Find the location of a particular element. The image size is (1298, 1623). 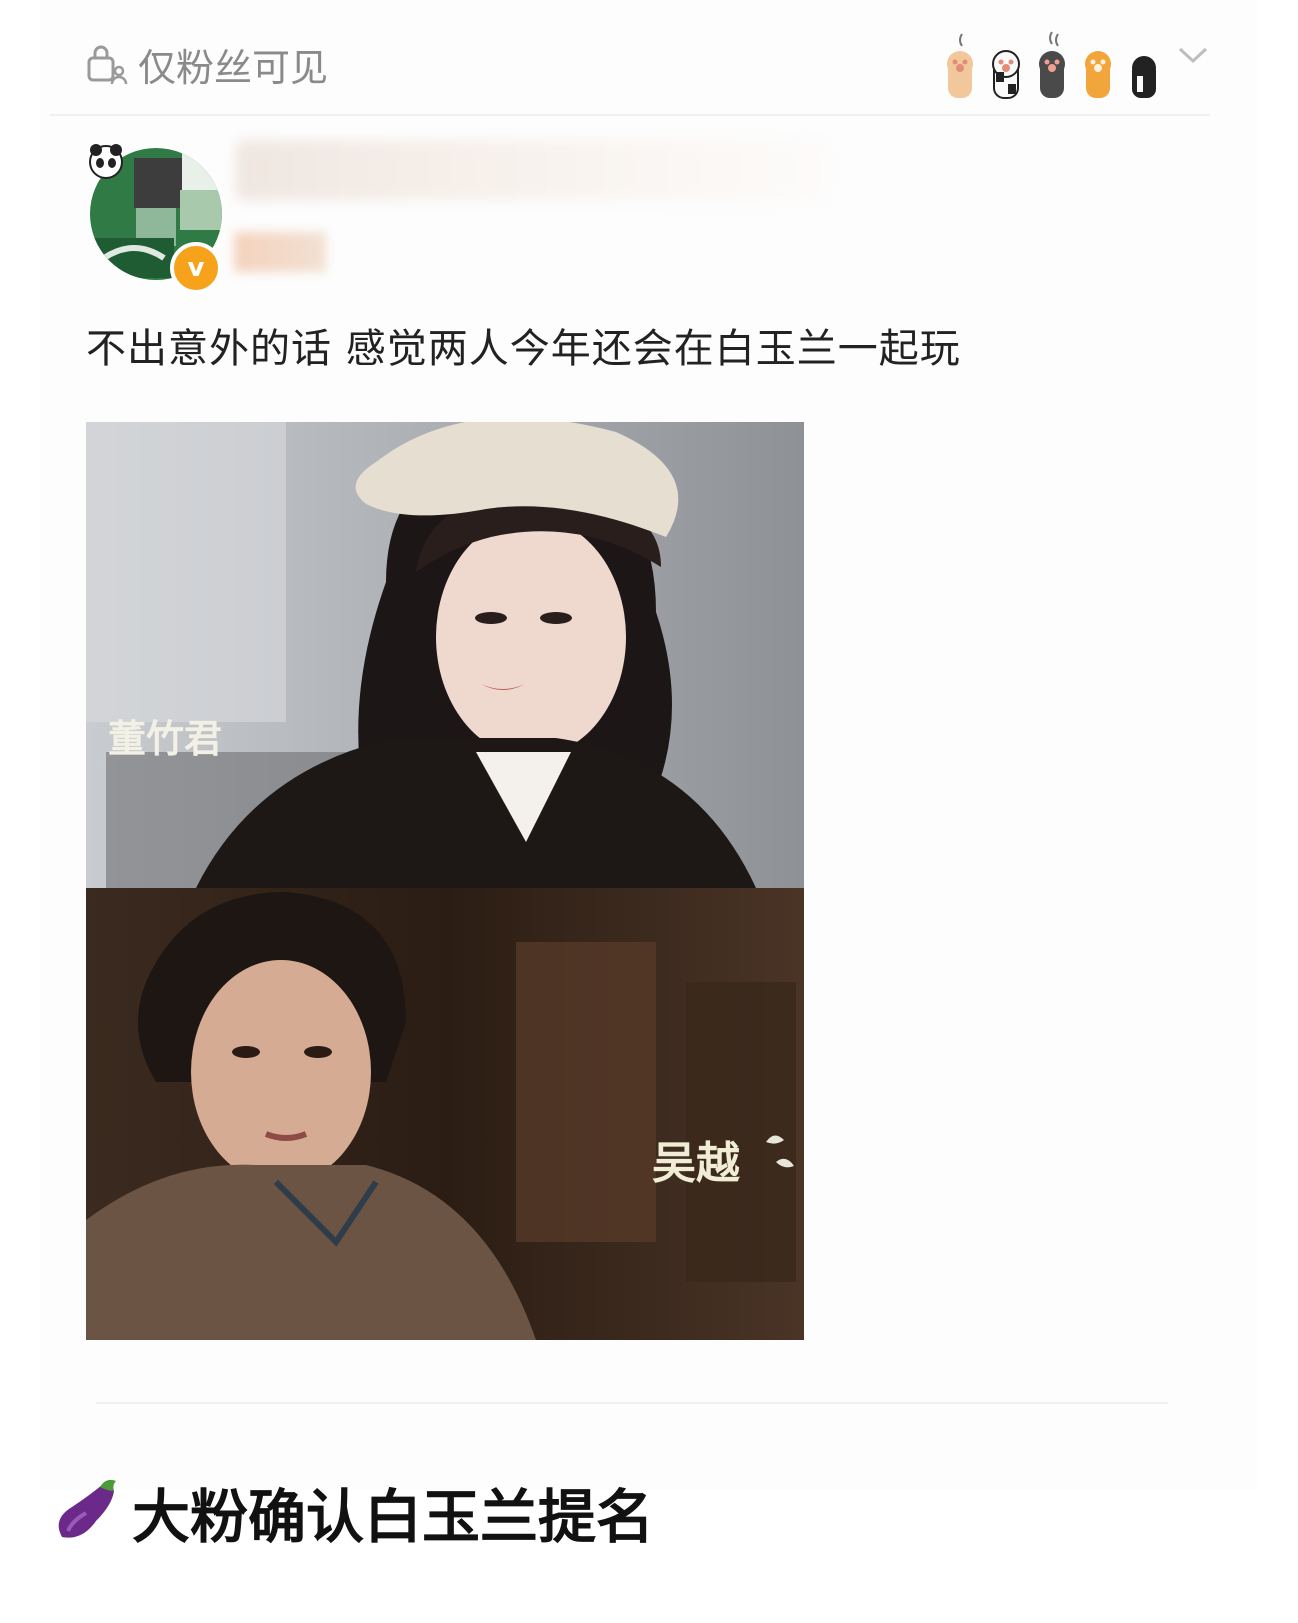

lock-person-icon is located at coordinates (107, 65).